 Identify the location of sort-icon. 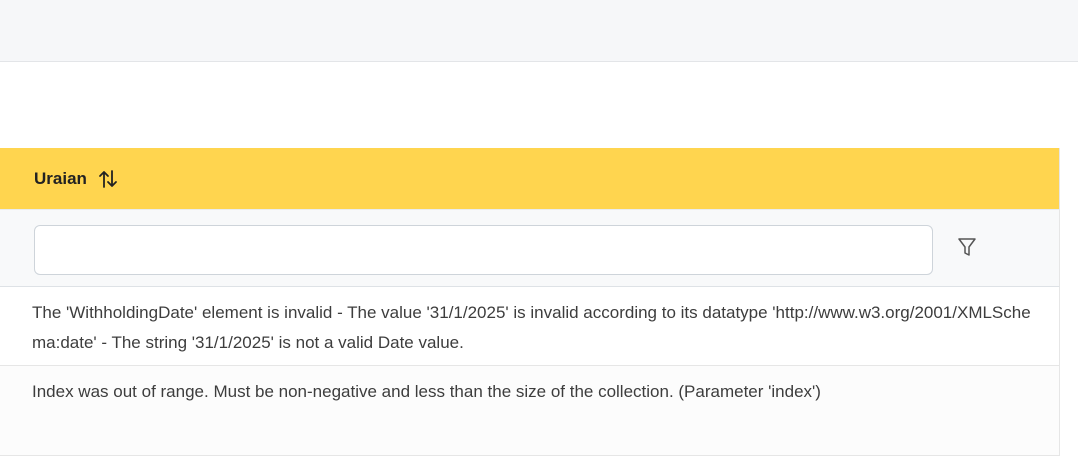
(108, 179).